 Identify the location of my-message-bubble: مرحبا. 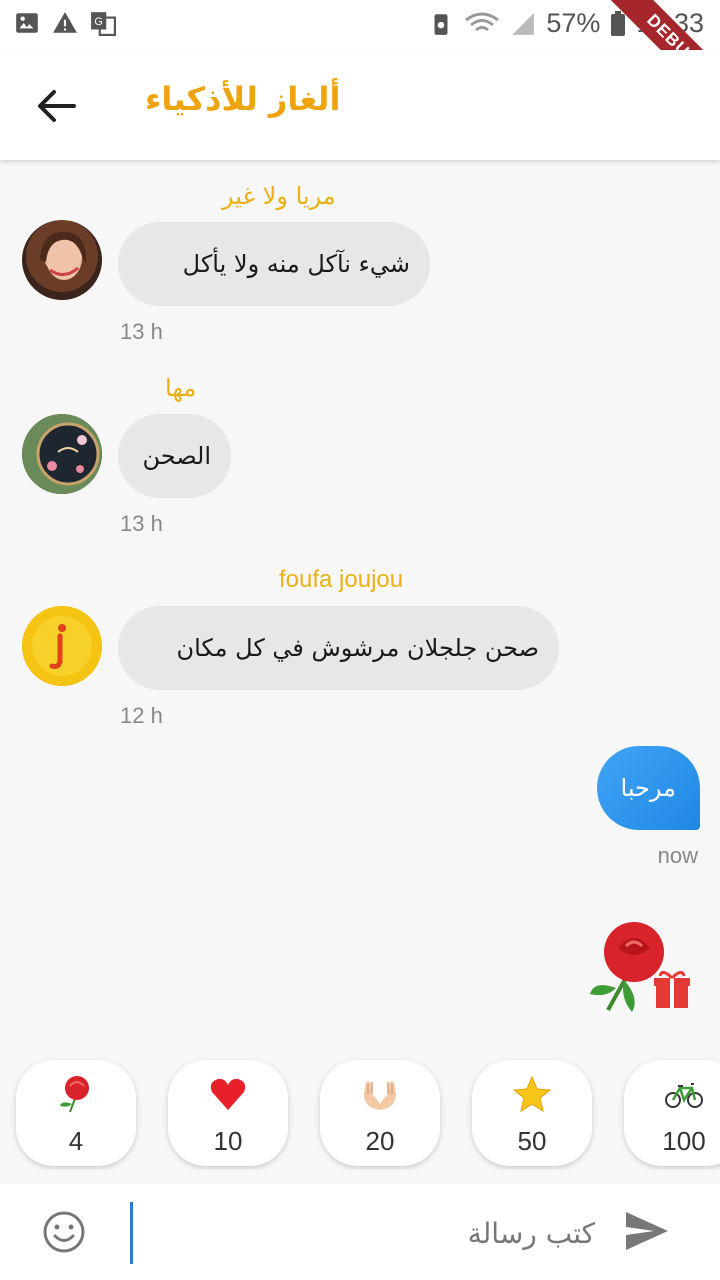
(648, 788).